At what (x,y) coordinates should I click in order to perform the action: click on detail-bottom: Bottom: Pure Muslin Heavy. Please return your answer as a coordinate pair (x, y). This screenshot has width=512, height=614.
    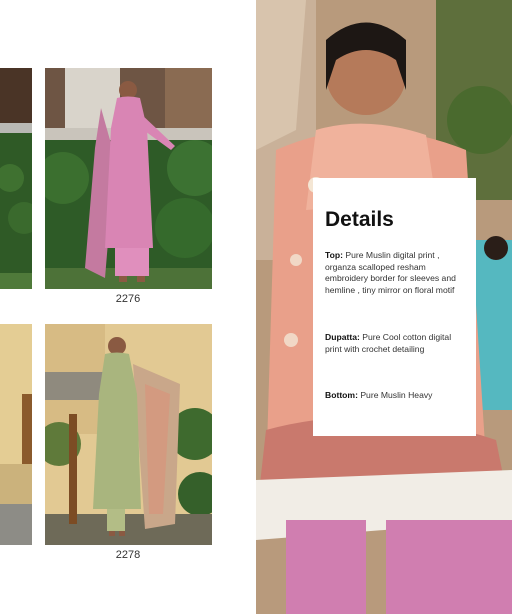
    Looking at the image, I should click on (395, 396).